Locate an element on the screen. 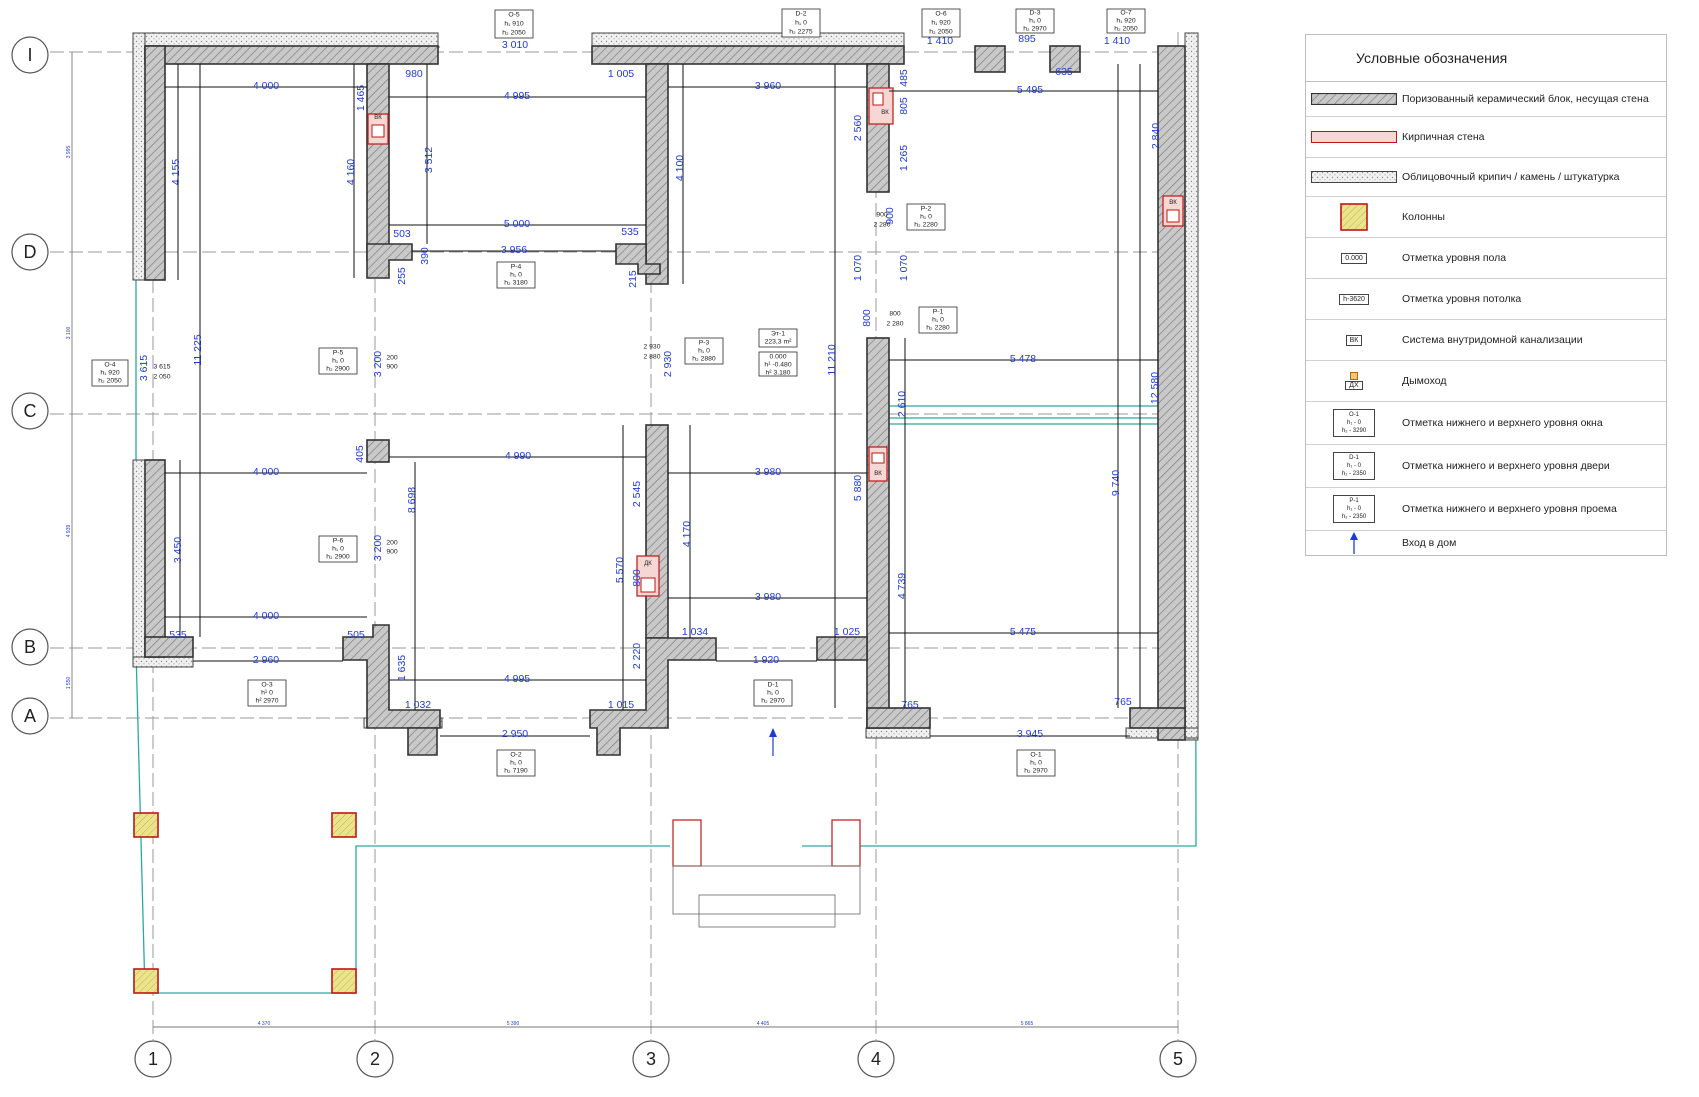 The width and height of the screenshot is (1699, 1097). svg-text: C is located at coordinates (30, 411).